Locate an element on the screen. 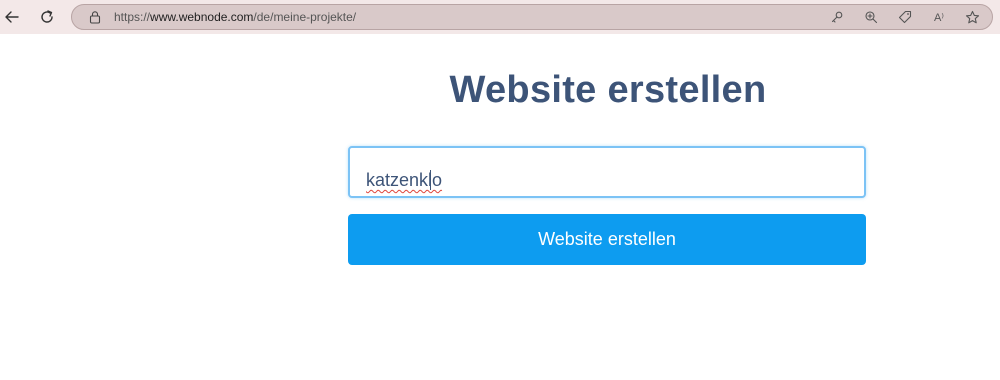 Image resolution: width=1000 pixels, height=380 pixels. url-host: www.webnode.com is located at coordinates (202, 17).